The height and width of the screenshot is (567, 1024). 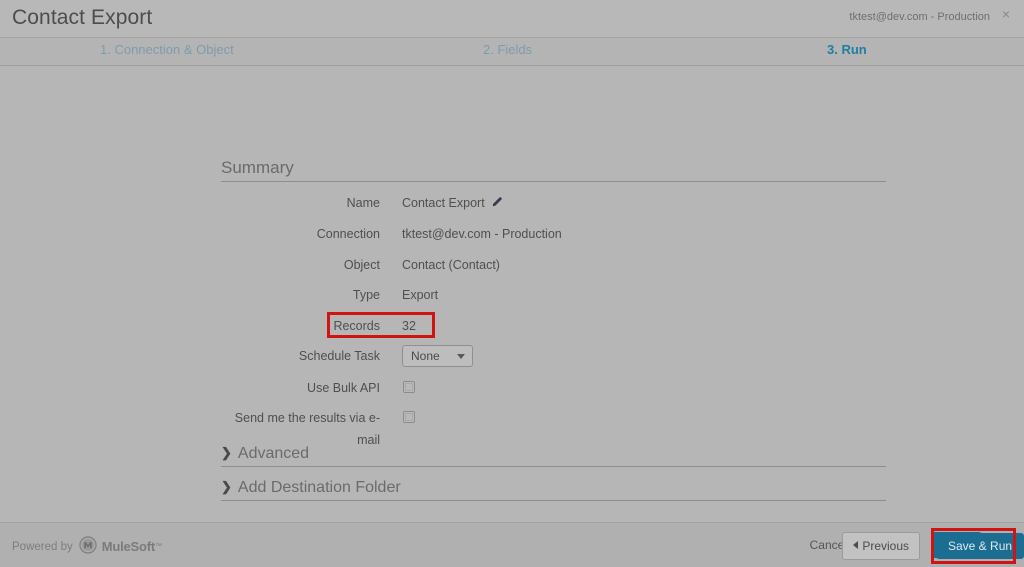 What do you see at coordinates (348, 234) in the screenshot?
I see `label-connection: Connection` at bounding box center [348, 234].